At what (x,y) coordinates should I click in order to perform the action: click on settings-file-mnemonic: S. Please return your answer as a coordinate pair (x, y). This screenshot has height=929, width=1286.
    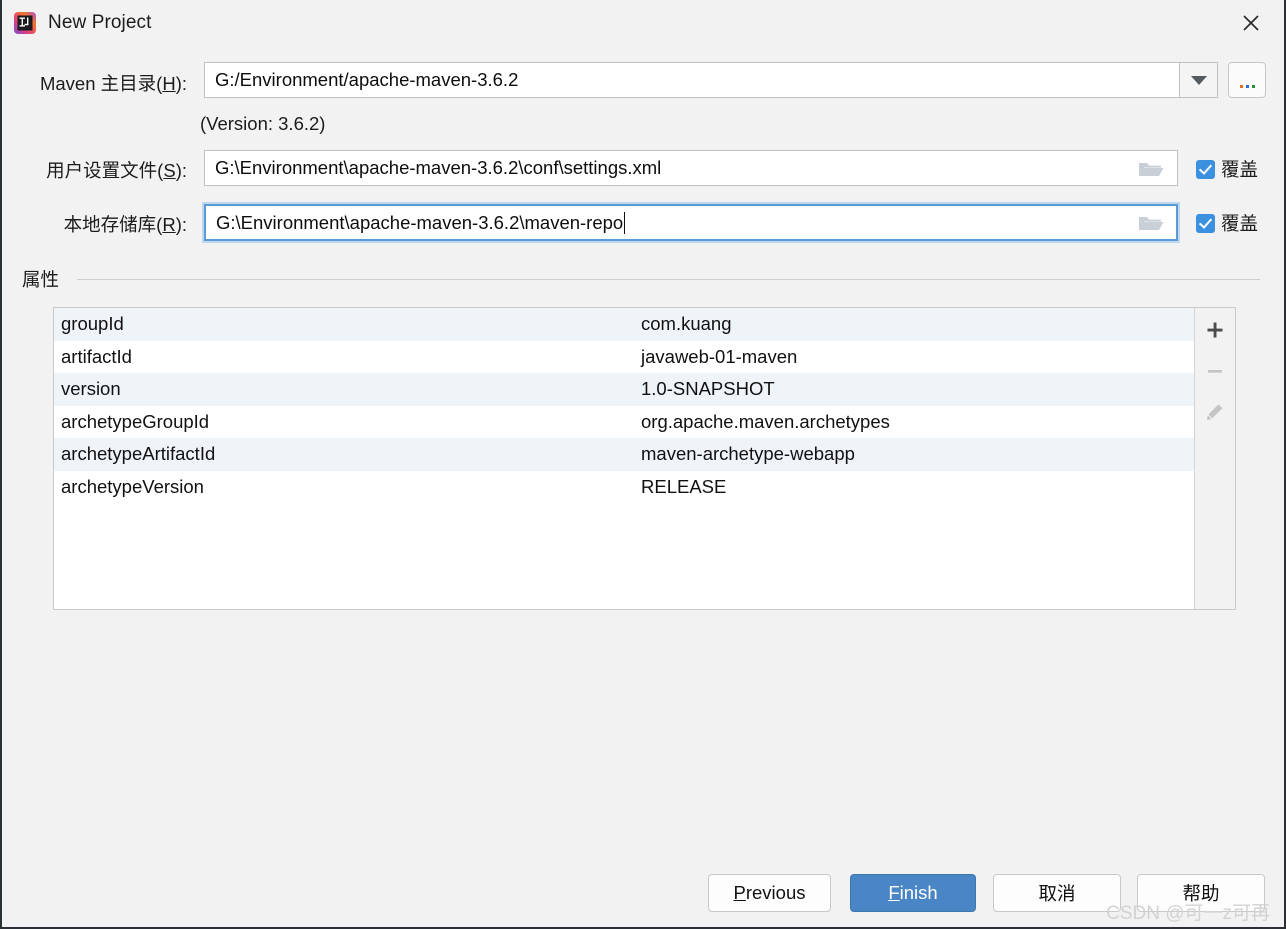
    Looking at the image, I should click on (169, 170).